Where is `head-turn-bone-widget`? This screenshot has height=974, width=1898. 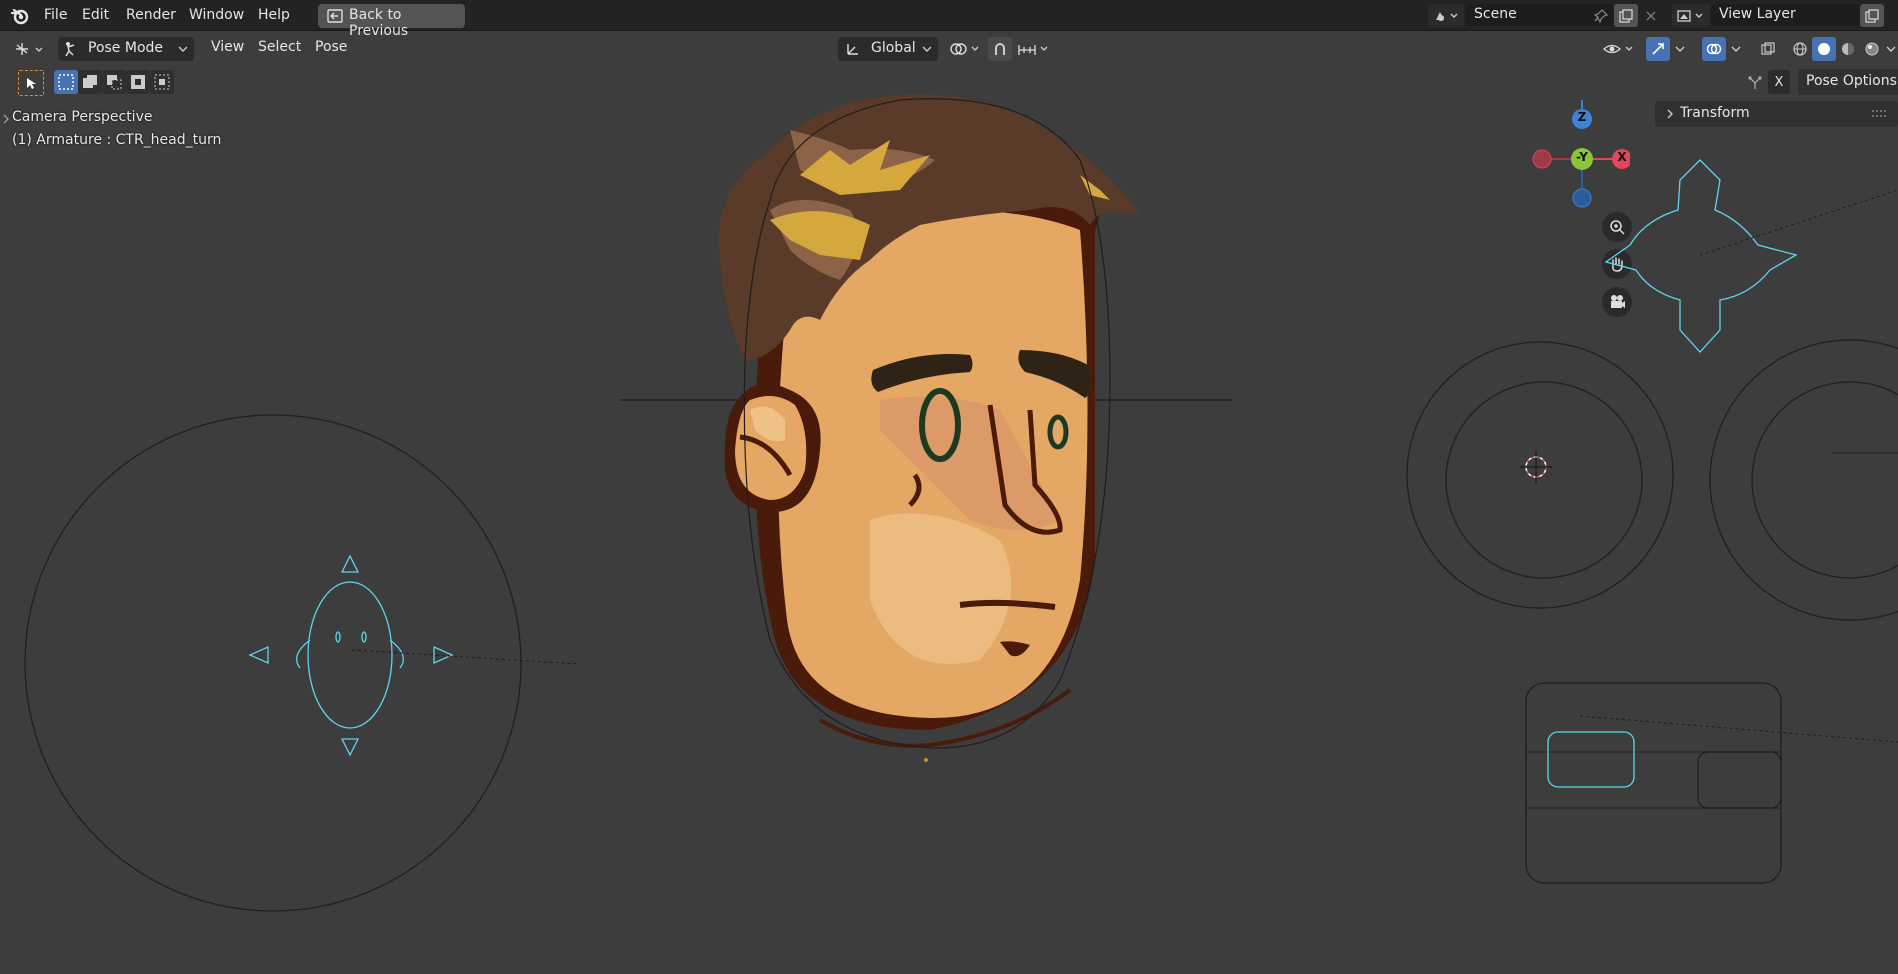 head-turn-bone-widget is located at coordinates (351, 655).